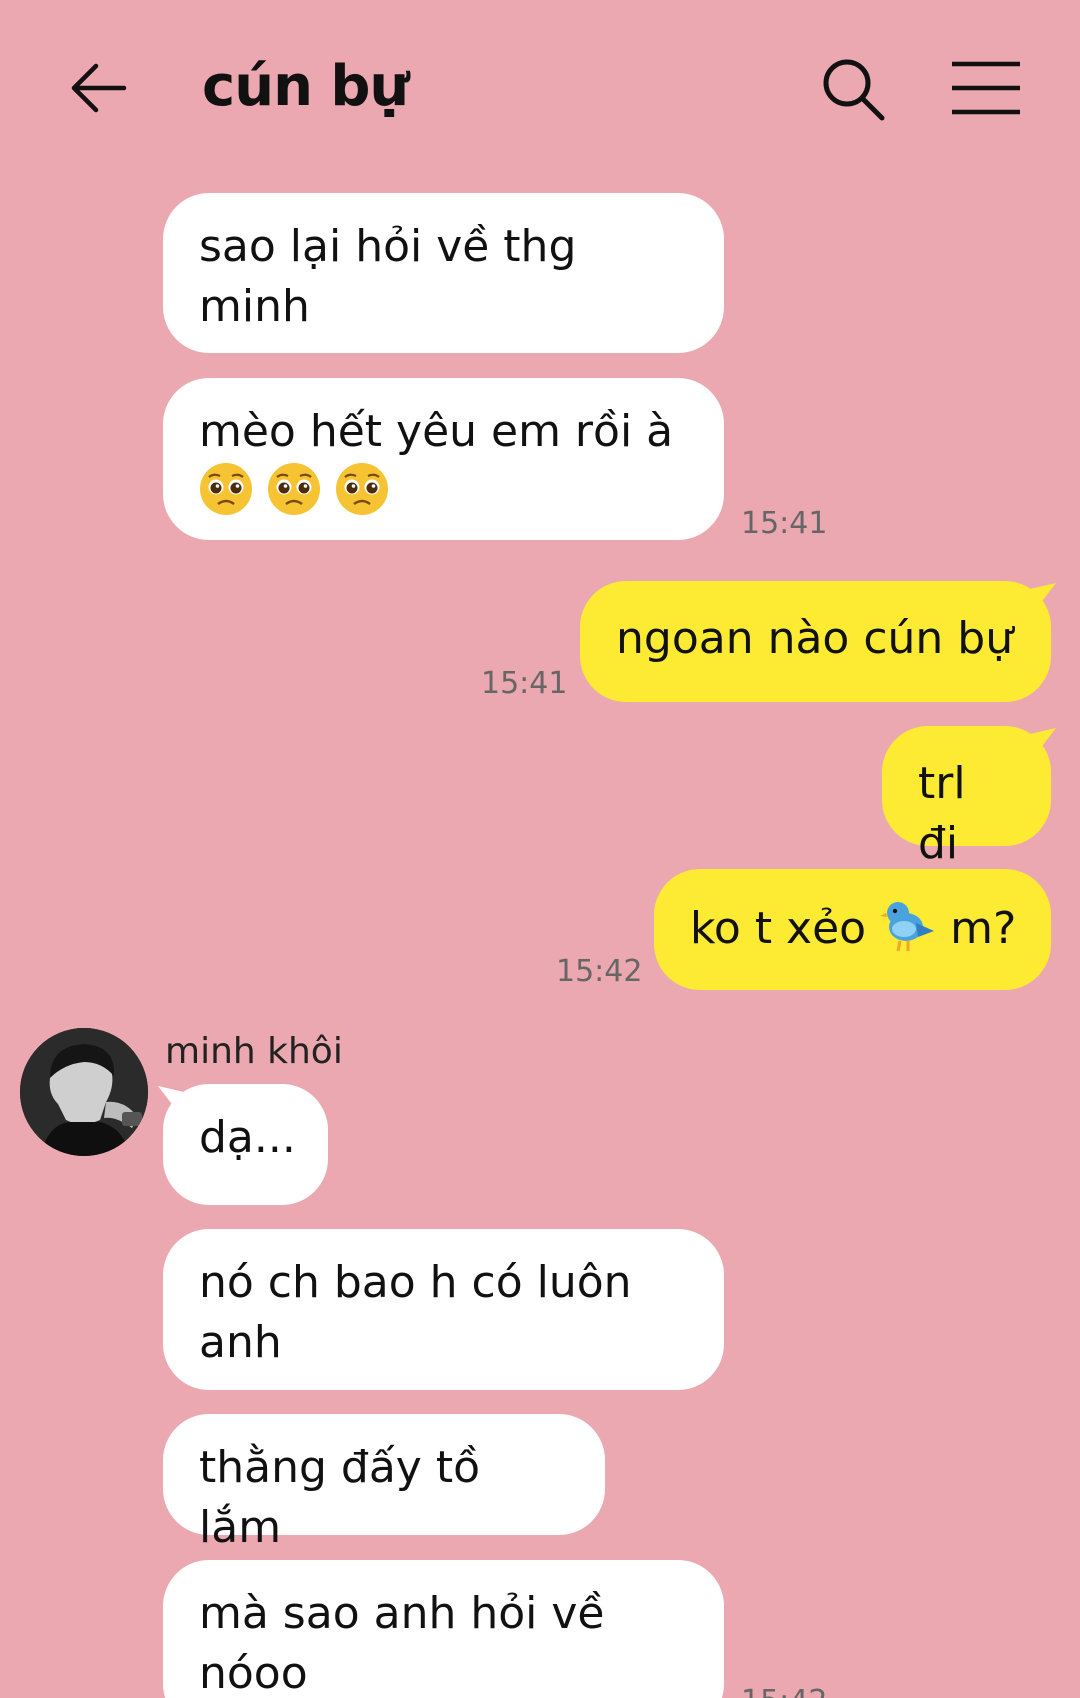 Image resolution: width=1080 pixels, height=1698 pixels. What do you see at coordinates (942, 813) in the screenshot?
I see `message-text: trl đi` at bounding box center [942, 813].